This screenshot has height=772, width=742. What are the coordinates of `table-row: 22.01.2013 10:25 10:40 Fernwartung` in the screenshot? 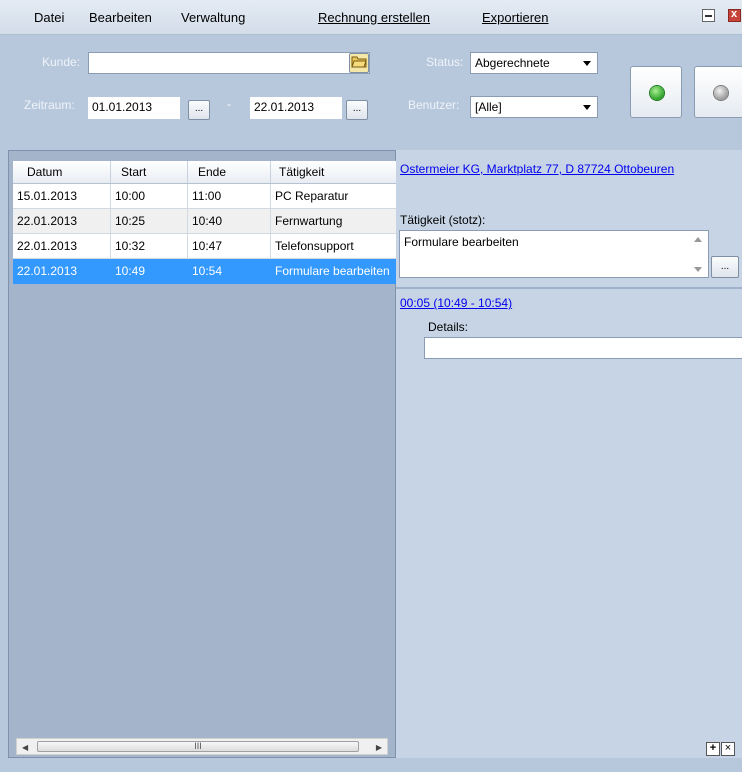 It's located at (208, 221).